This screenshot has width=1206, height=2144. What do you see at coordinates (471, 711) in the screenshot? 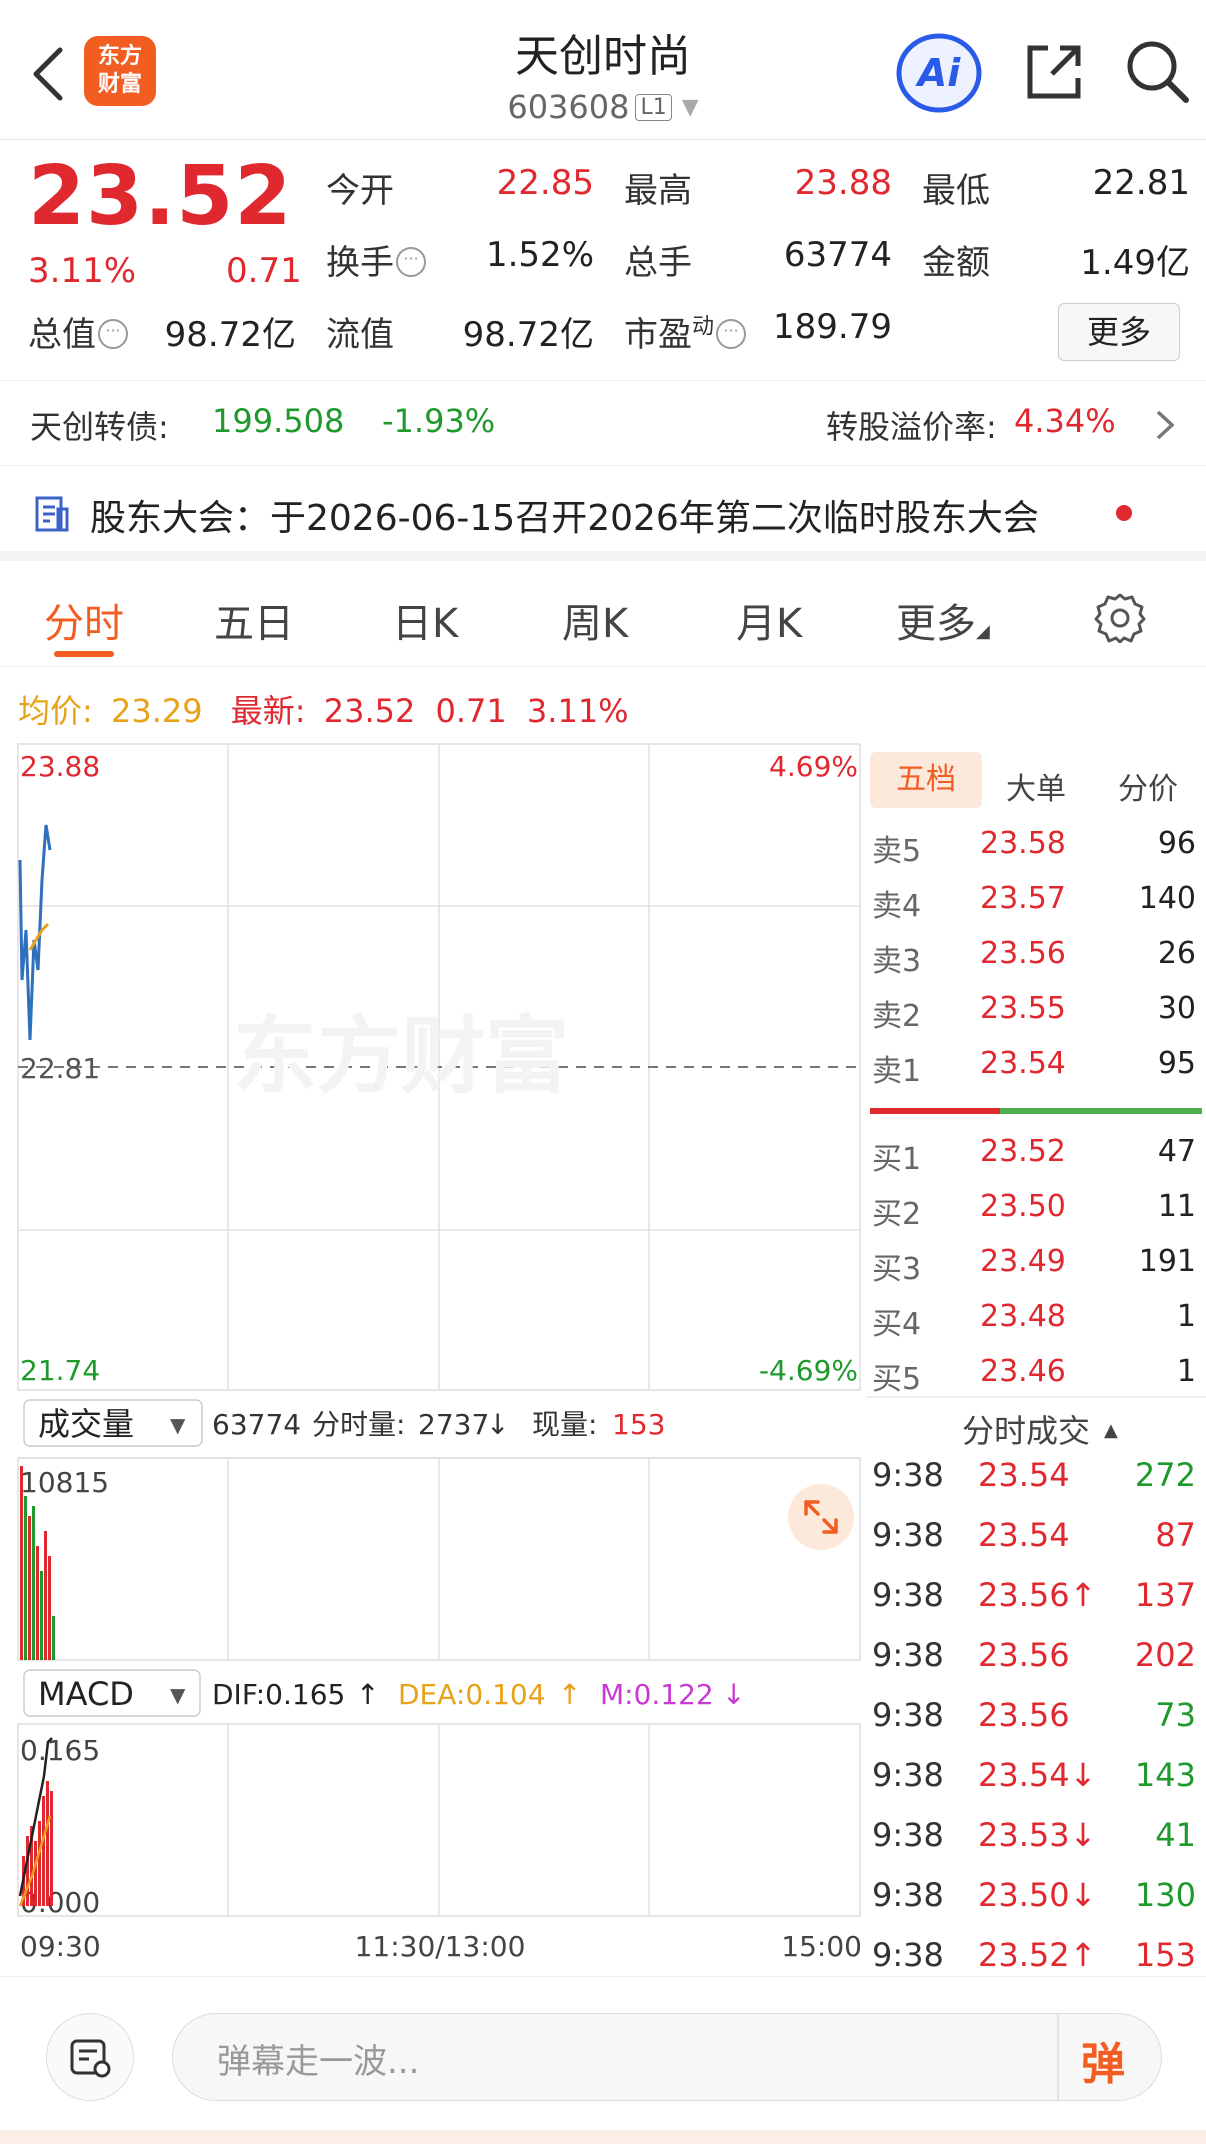
I see `latest-change: 0.71` at bounding box center [471, 711].